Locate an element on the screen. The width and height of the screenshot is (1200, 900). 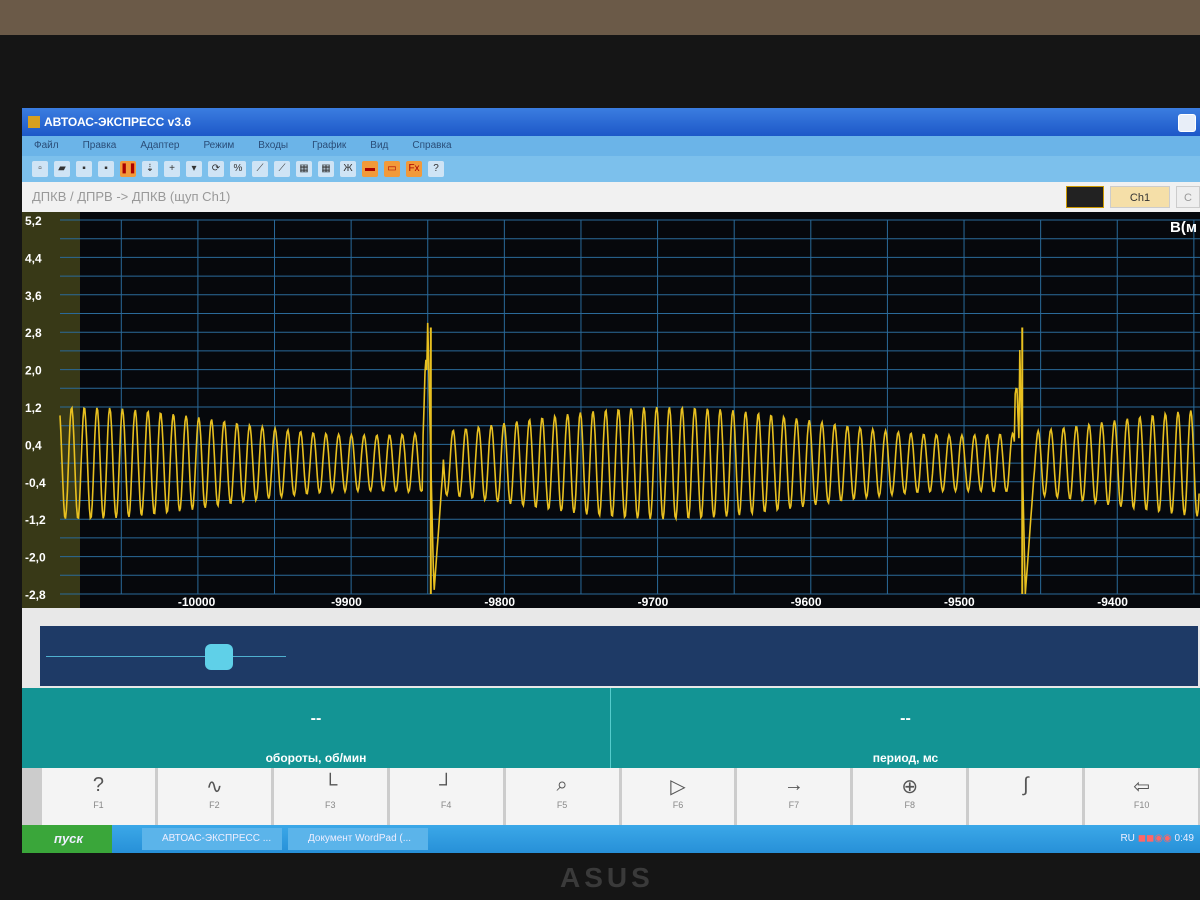
overview-window-marker is located at coordinates (219, 657).